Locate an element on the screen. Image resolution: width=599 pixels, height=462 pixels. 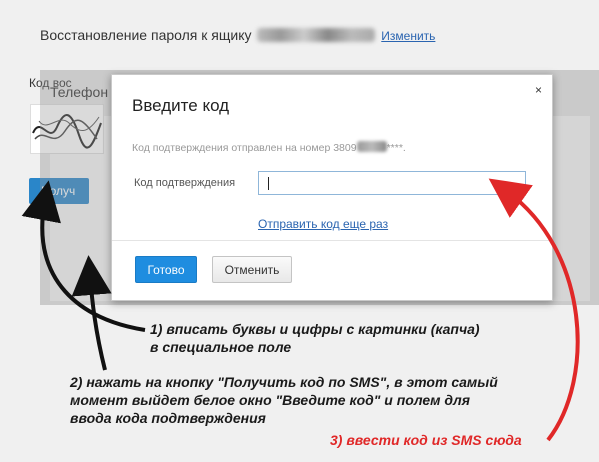
arrow-to-code-input is located at coordinates (534, 310).